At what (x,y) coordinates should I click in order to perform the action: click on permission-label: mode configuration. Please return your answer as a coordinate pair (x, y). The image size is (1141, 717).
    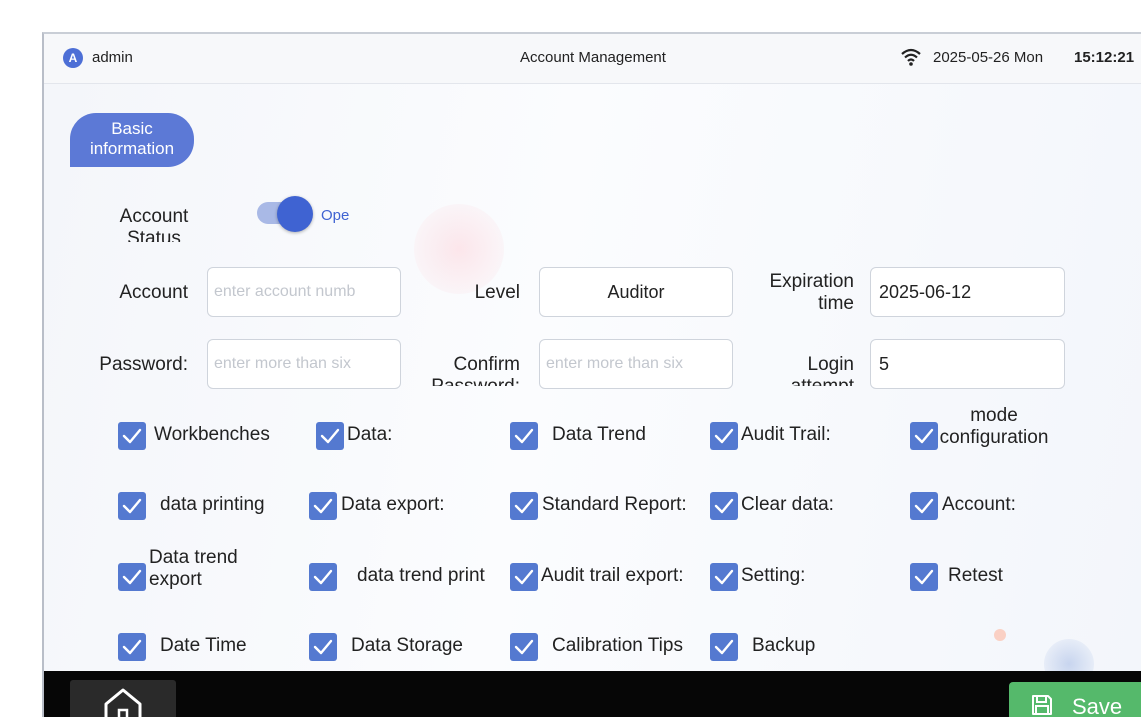
    Looking at the image, I should click on (994, 426).